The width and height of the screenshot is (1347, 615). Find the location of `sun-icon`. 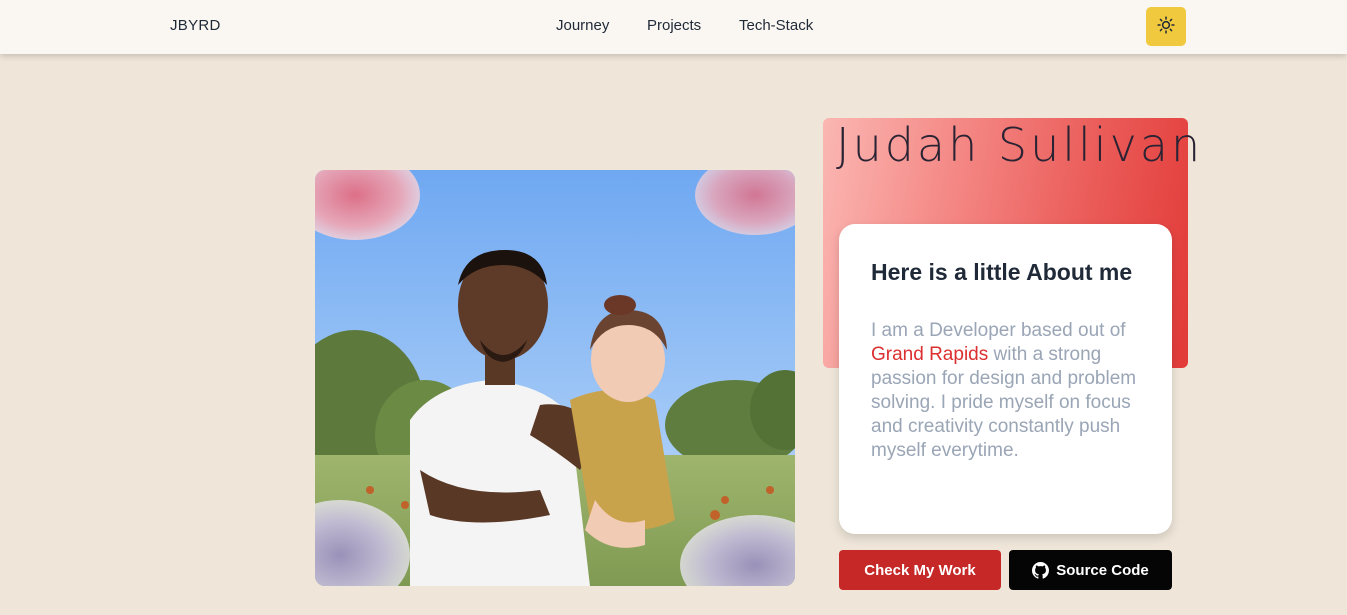

sun-icon is located at coordinates (1166, 26).